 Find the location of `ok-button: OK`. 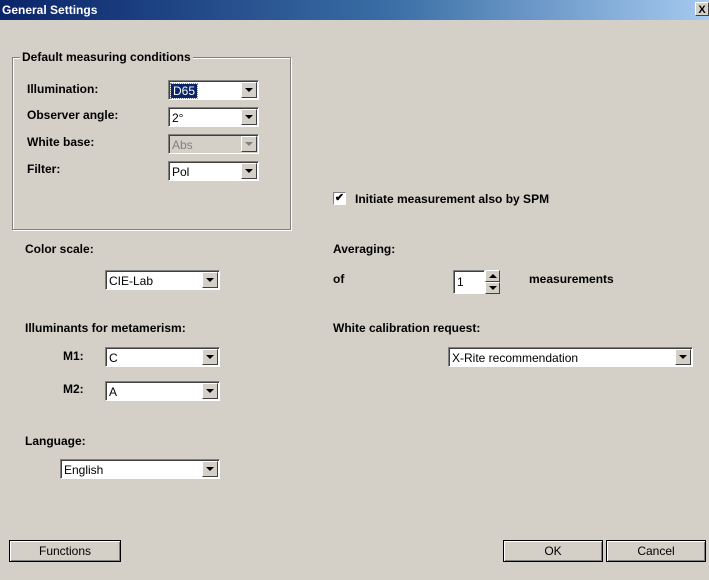

ok-button: OK is located at coordinates (553, 551).